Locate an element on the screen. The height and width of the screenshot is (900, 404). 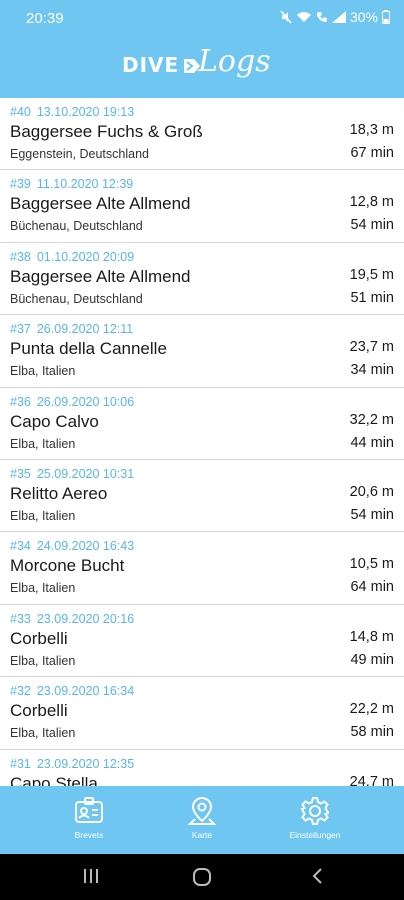
tab-einstellungen: Einstellungen is located at coordinates (315, 820).